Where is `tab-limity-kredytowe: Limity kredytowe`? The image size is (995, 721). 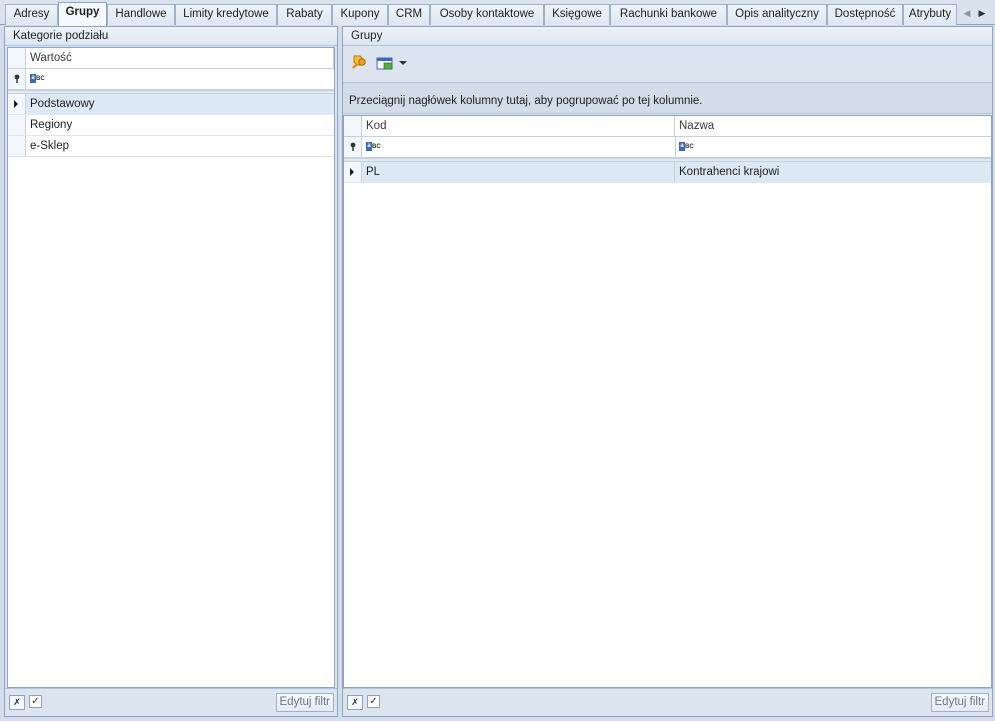
tab-limity-kredytowe: Limity kredytowe is located at coordinates (226, 14).